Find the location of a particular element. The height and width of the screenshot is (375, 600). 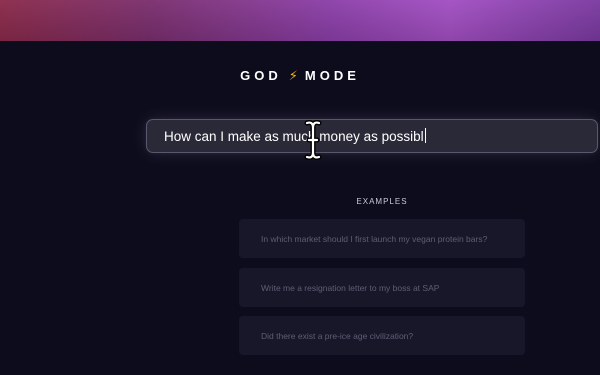

ibeam-cursor-icon is located at coordinates (313, 140).